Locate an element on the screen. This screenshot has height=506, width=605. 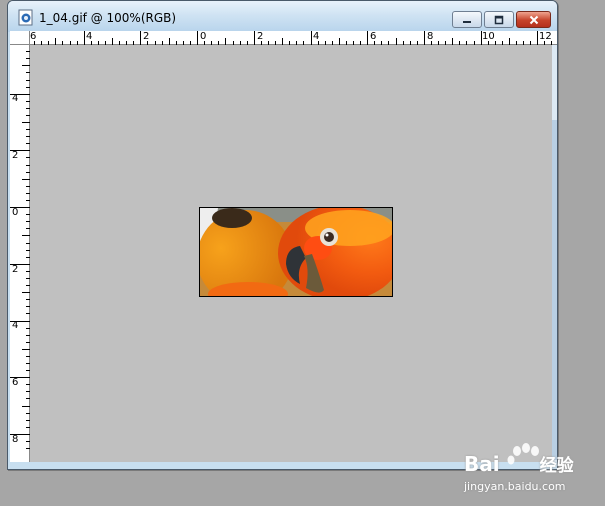
parrot-image is located at coordinates (296, 252).